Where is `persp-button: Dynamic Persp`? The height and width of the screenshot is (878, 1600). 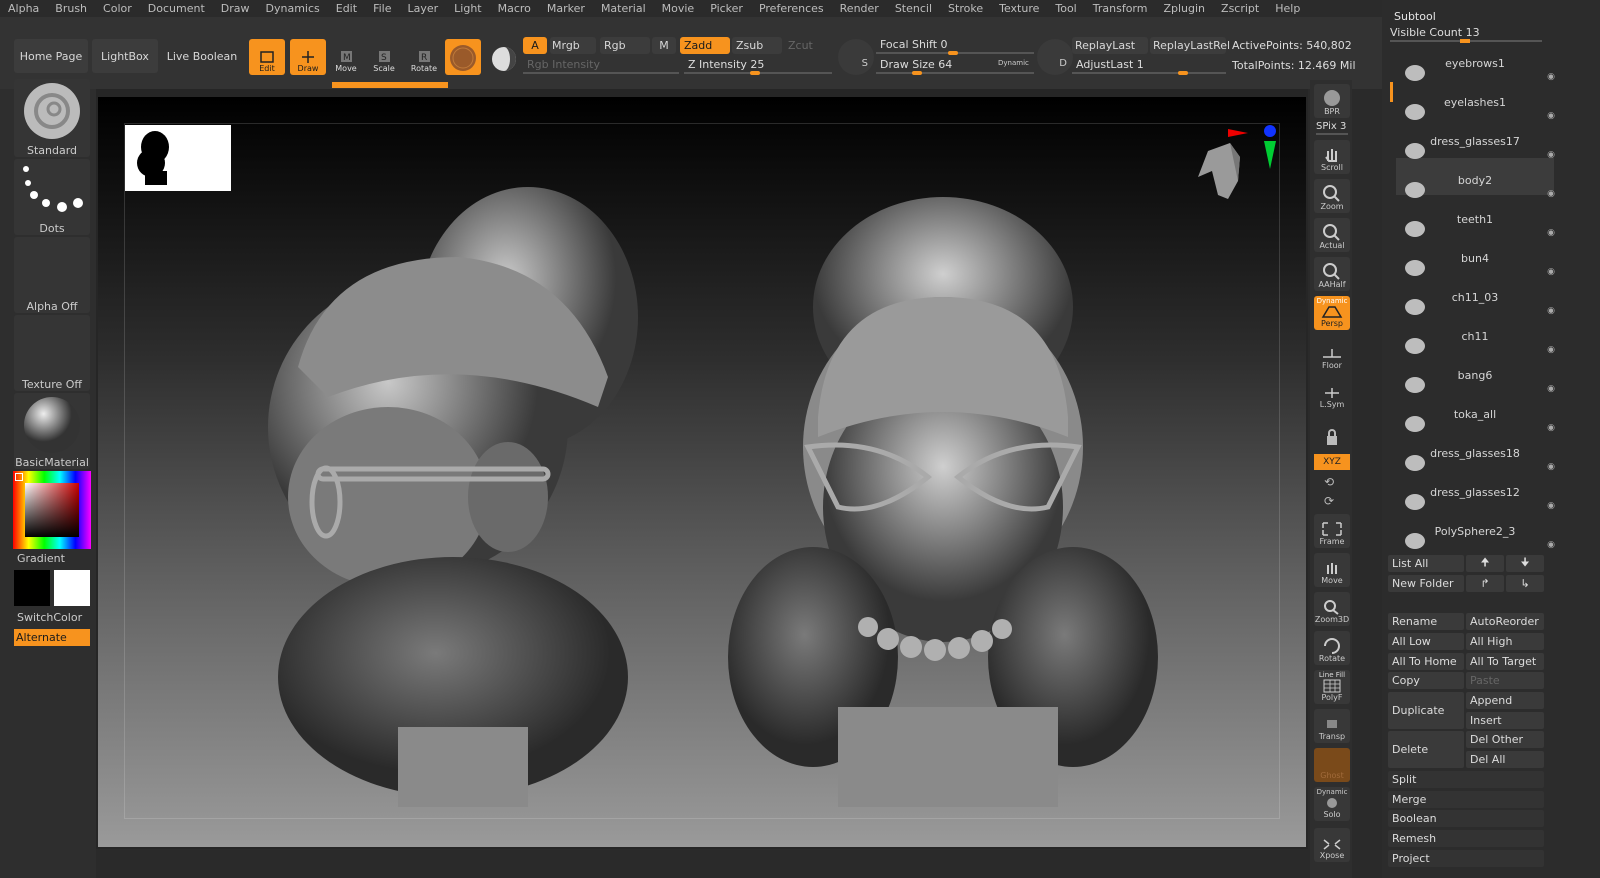 persp-button: Dynamic Persp is located at coordinates (1332, 313).